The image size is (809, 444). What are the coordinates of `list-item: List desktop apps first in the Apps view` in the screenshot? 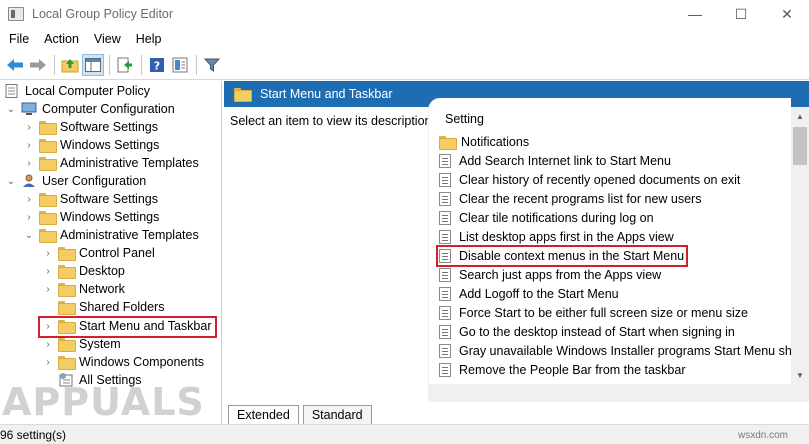 It's located at (556, 236).